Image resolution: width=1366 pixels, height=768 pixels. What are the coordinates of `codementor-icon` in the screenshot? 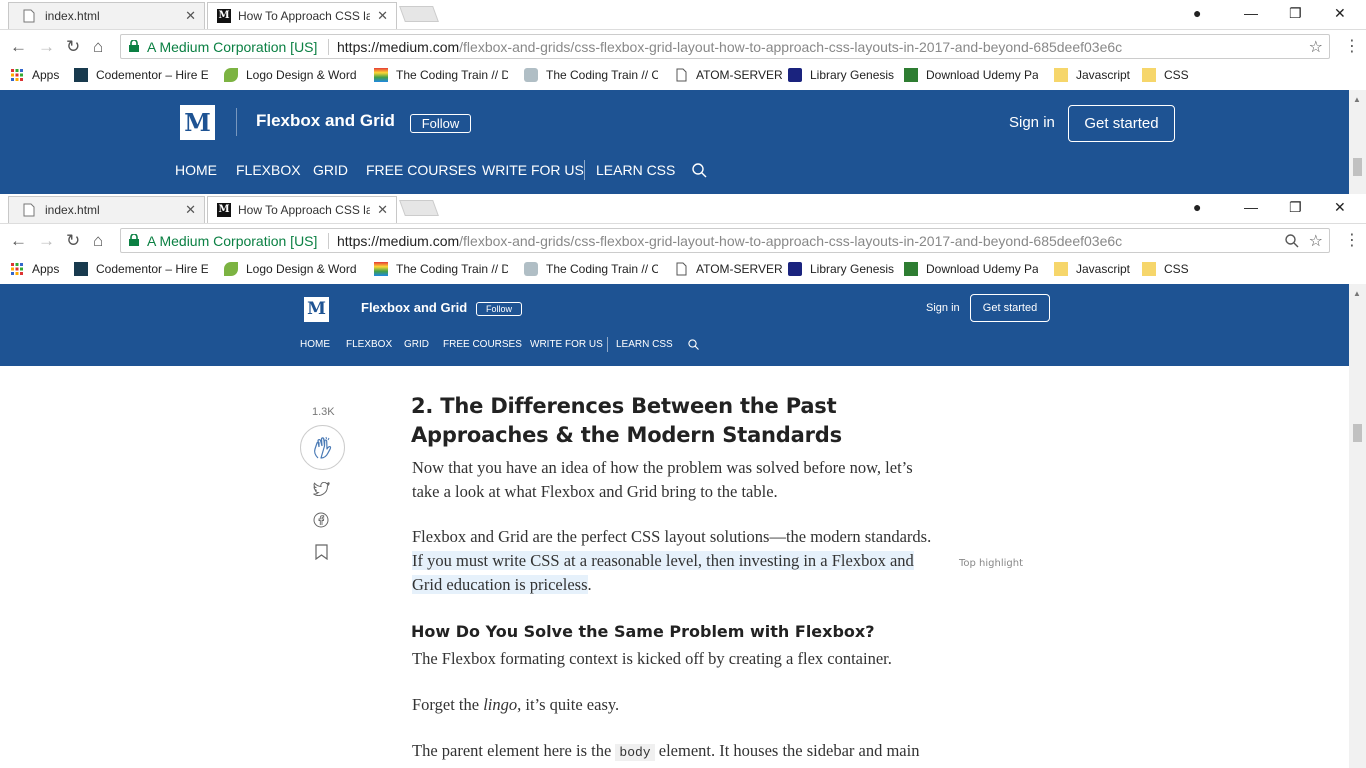 It's located at (81, 269).